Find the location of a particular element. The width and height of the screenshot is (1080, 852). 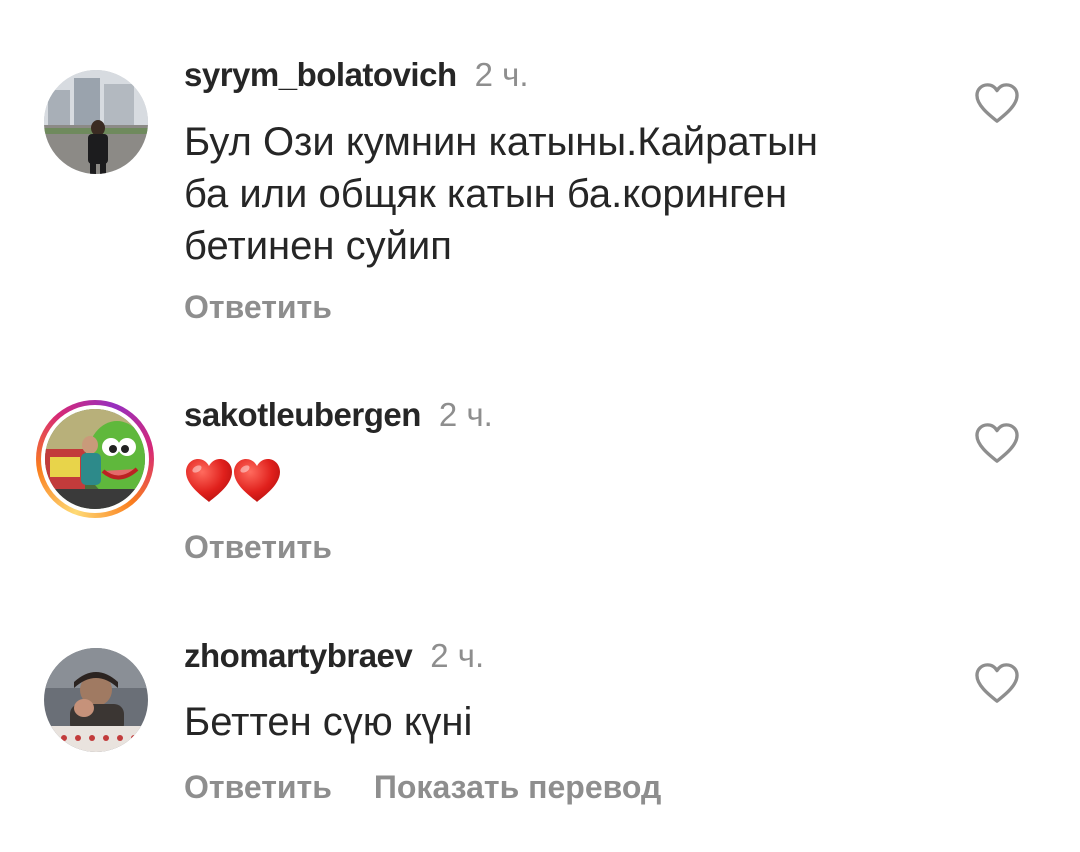

comment-actions: Ответить Показать перевод is located at coordinates (422, 787).